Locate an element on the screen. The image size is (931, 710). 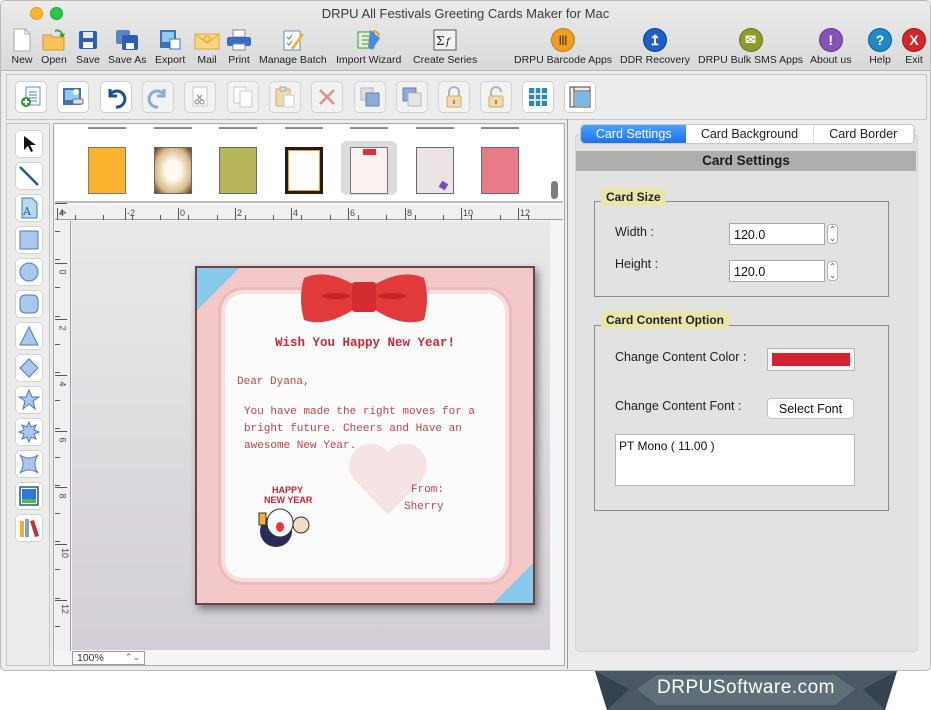
pointer-tool is located at coordinates (29, 144).